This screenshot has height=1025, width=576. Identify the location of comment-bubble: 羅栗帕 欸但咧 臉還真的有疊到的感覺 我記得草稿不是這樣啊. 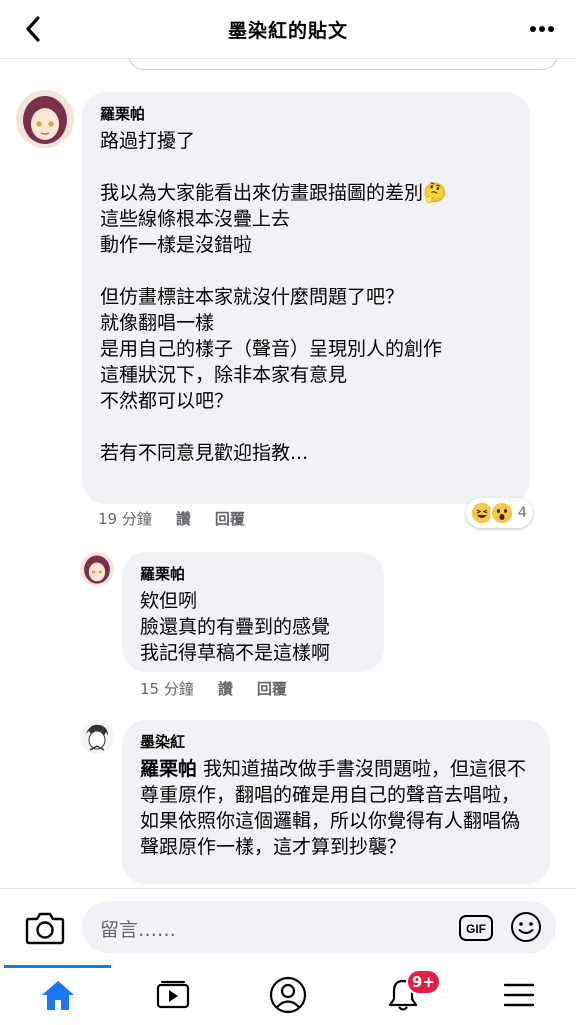
(253, 612).